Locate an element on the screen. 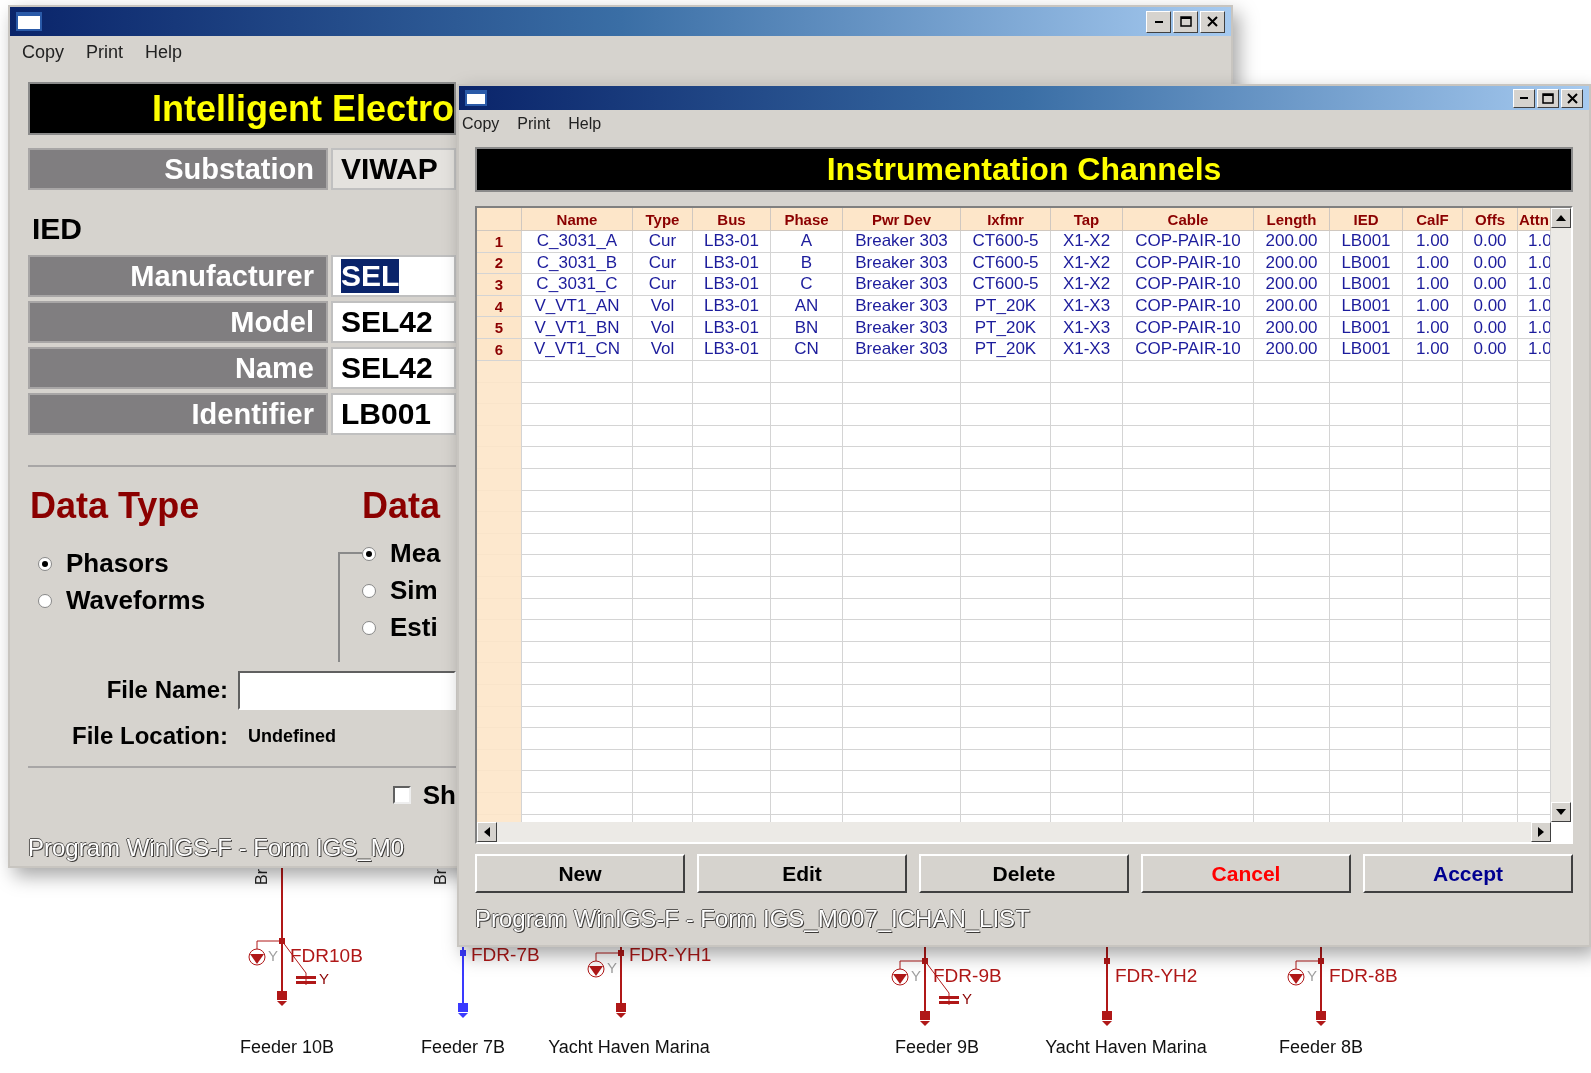  feeder-name: Feeder 8B is located at coordinates (1321, 1047).